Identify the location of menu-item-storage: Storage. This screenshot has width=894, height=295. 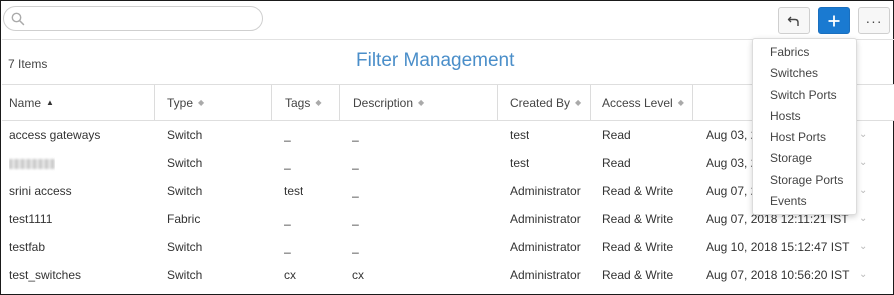
(804, 158).